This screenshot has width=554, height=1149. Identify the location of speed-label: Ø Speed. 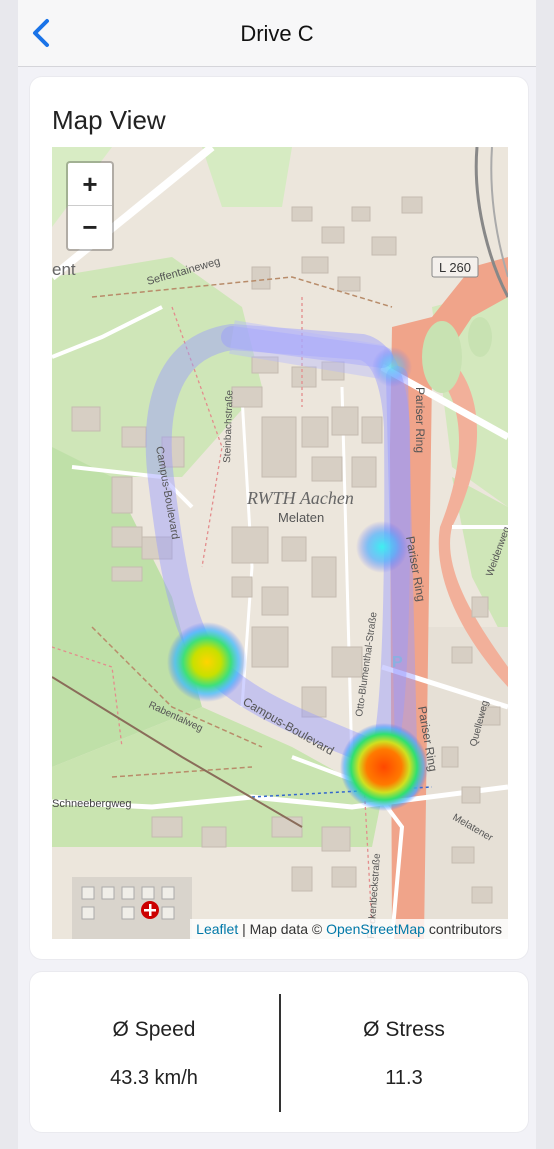
(154, 1029).